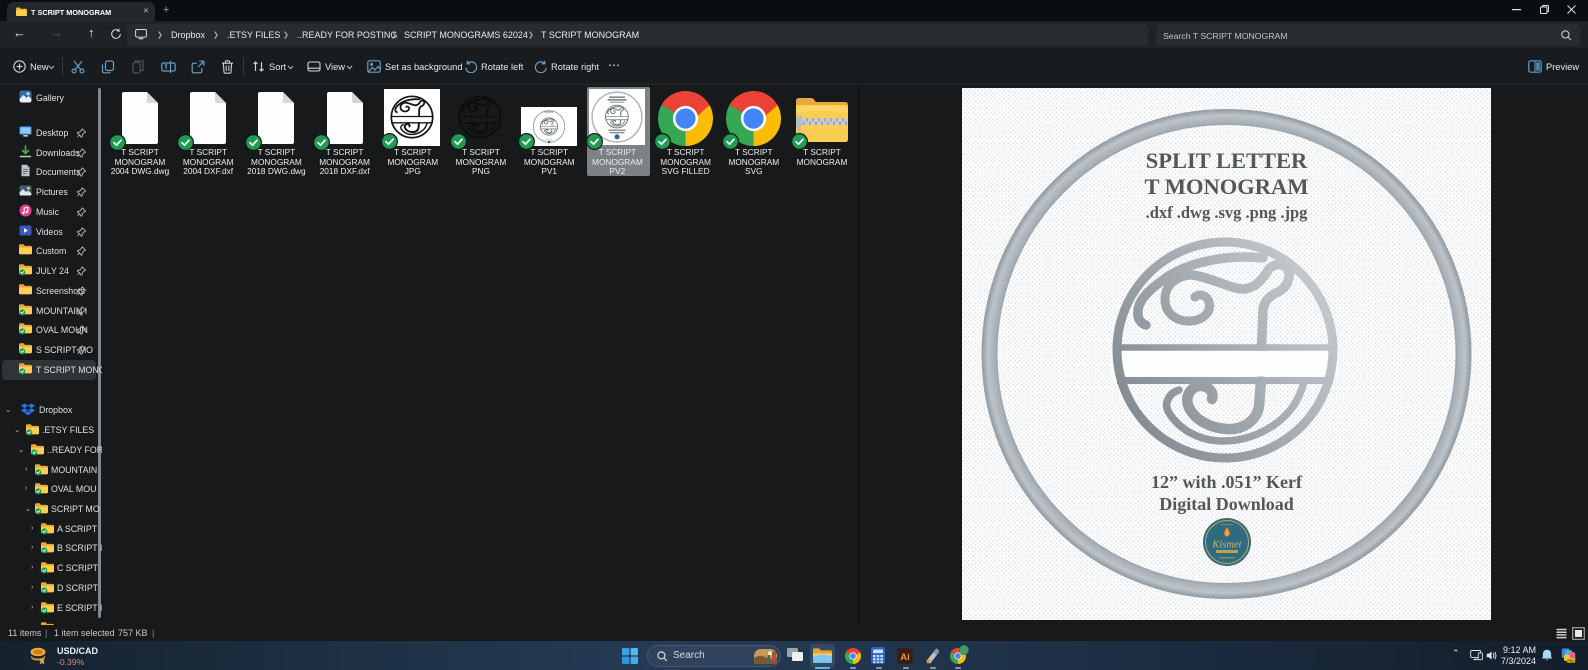  What do you see at coordinates (1226, 545) in the screenshot?
I see `svg-text: Kismet` at bounding box center [1226, 545].